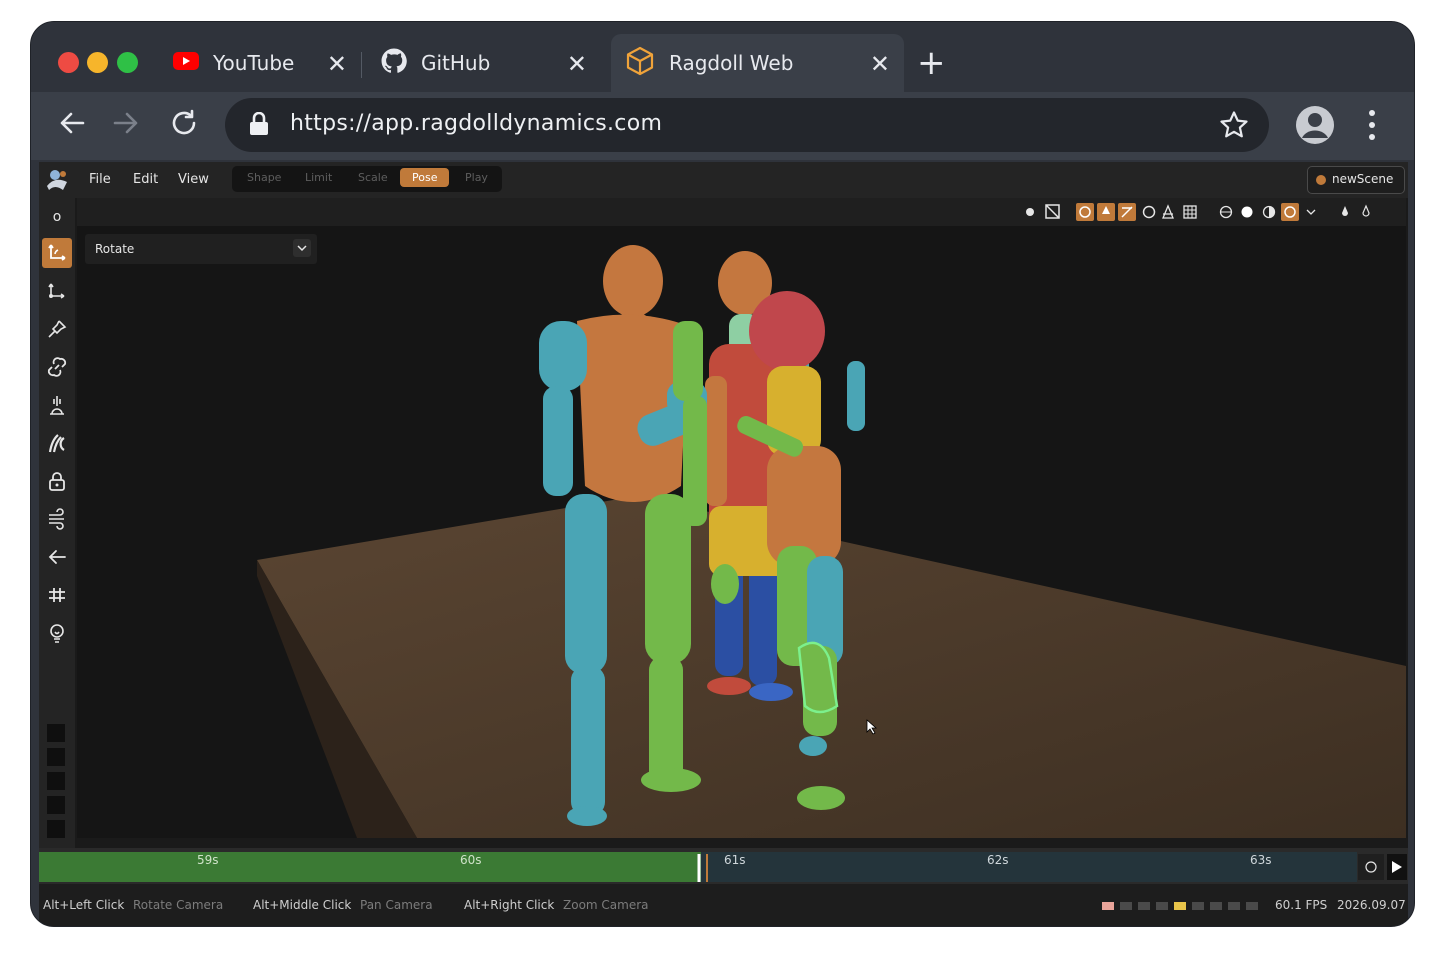 The height and width of the screenshot is (953, 1447). What do you see at coordinates (1321, 180) in the screenshot?
I see `scene-dot-icon` at bounding box center [1321, 180].